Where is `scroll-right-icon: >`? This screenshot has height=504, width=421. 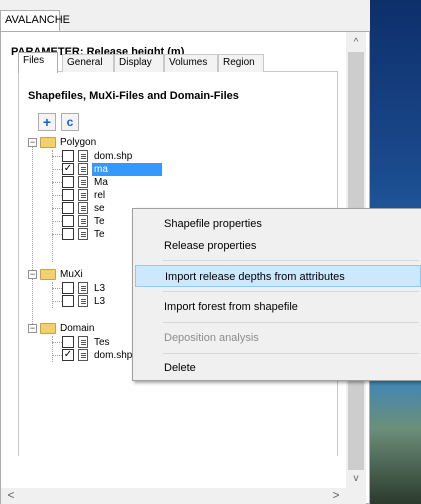 scroll-right-icon: > is located at coordinates (336, 496).